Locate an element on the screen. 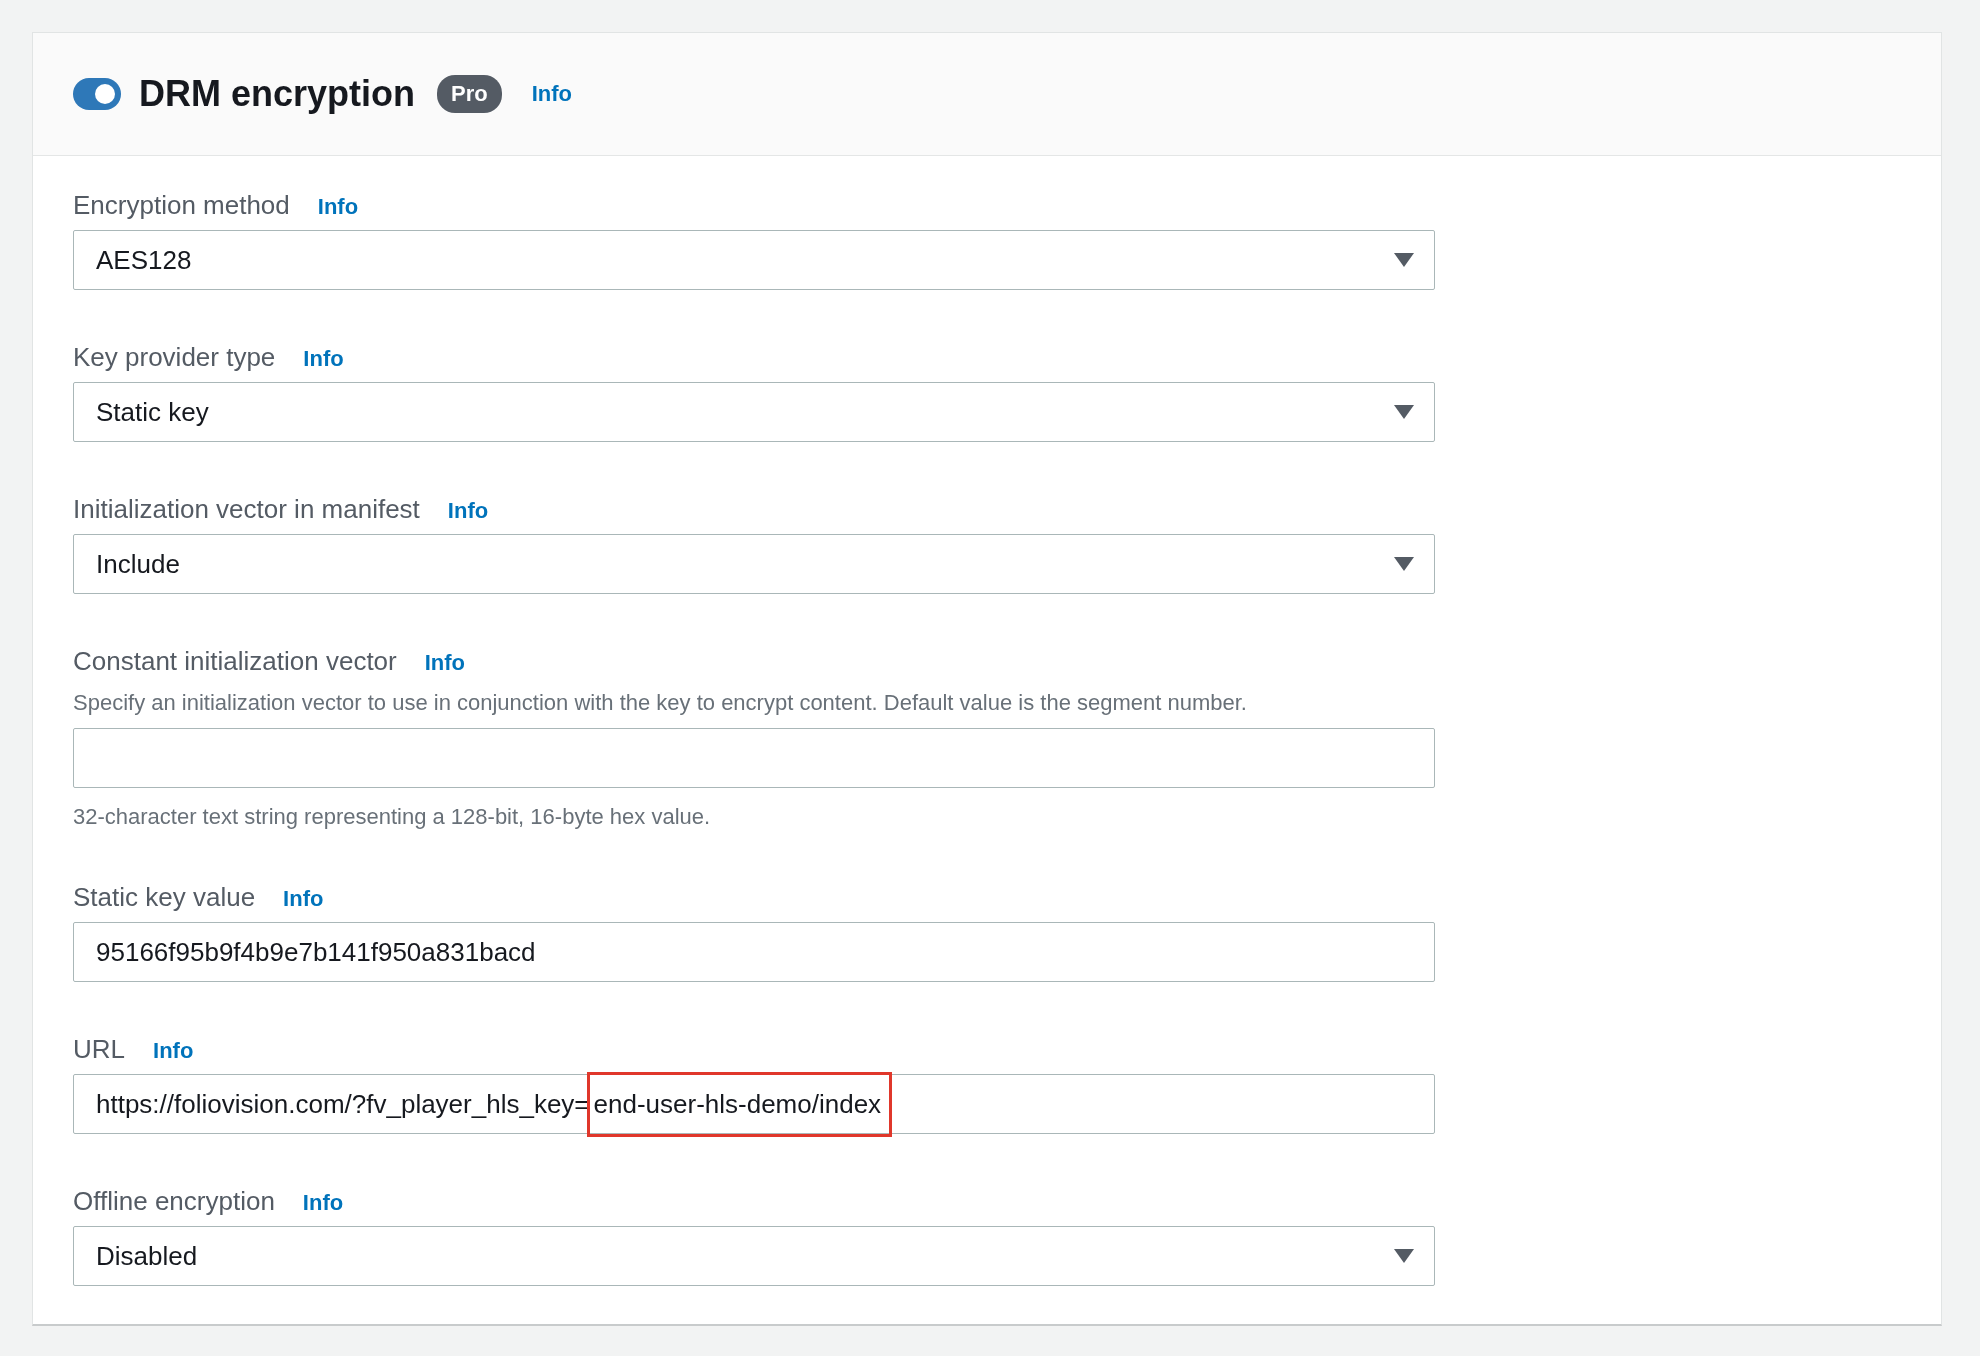 Image resolution: width=1980 pixels, height=1356 pixels. toggle-switch is located at coordinates (97, 94).